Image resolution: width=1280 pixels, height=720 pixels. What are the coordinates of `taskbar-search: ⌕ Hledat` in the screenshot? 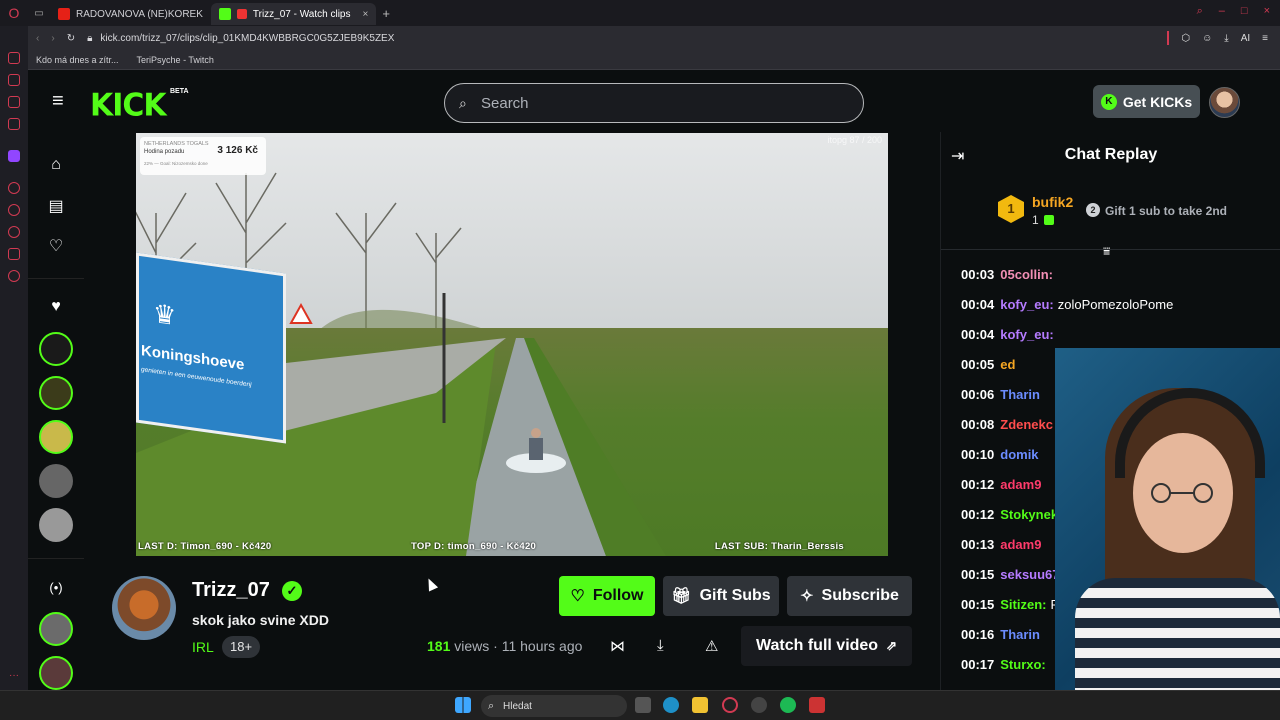 It's located at (554, 706).